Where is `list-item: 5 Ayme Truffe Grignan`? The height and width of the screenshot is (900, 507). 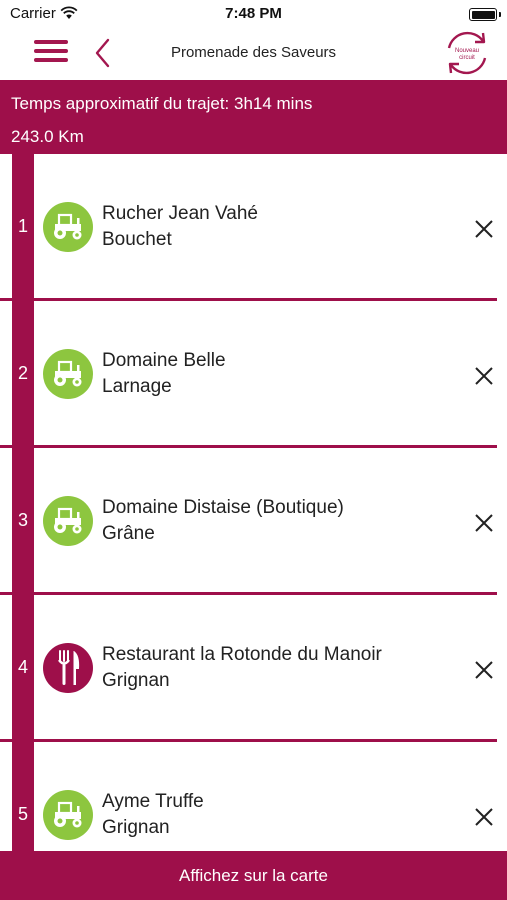
list-item: 5 Ayme Truffe Grignan is located at coordinates (253, 796).